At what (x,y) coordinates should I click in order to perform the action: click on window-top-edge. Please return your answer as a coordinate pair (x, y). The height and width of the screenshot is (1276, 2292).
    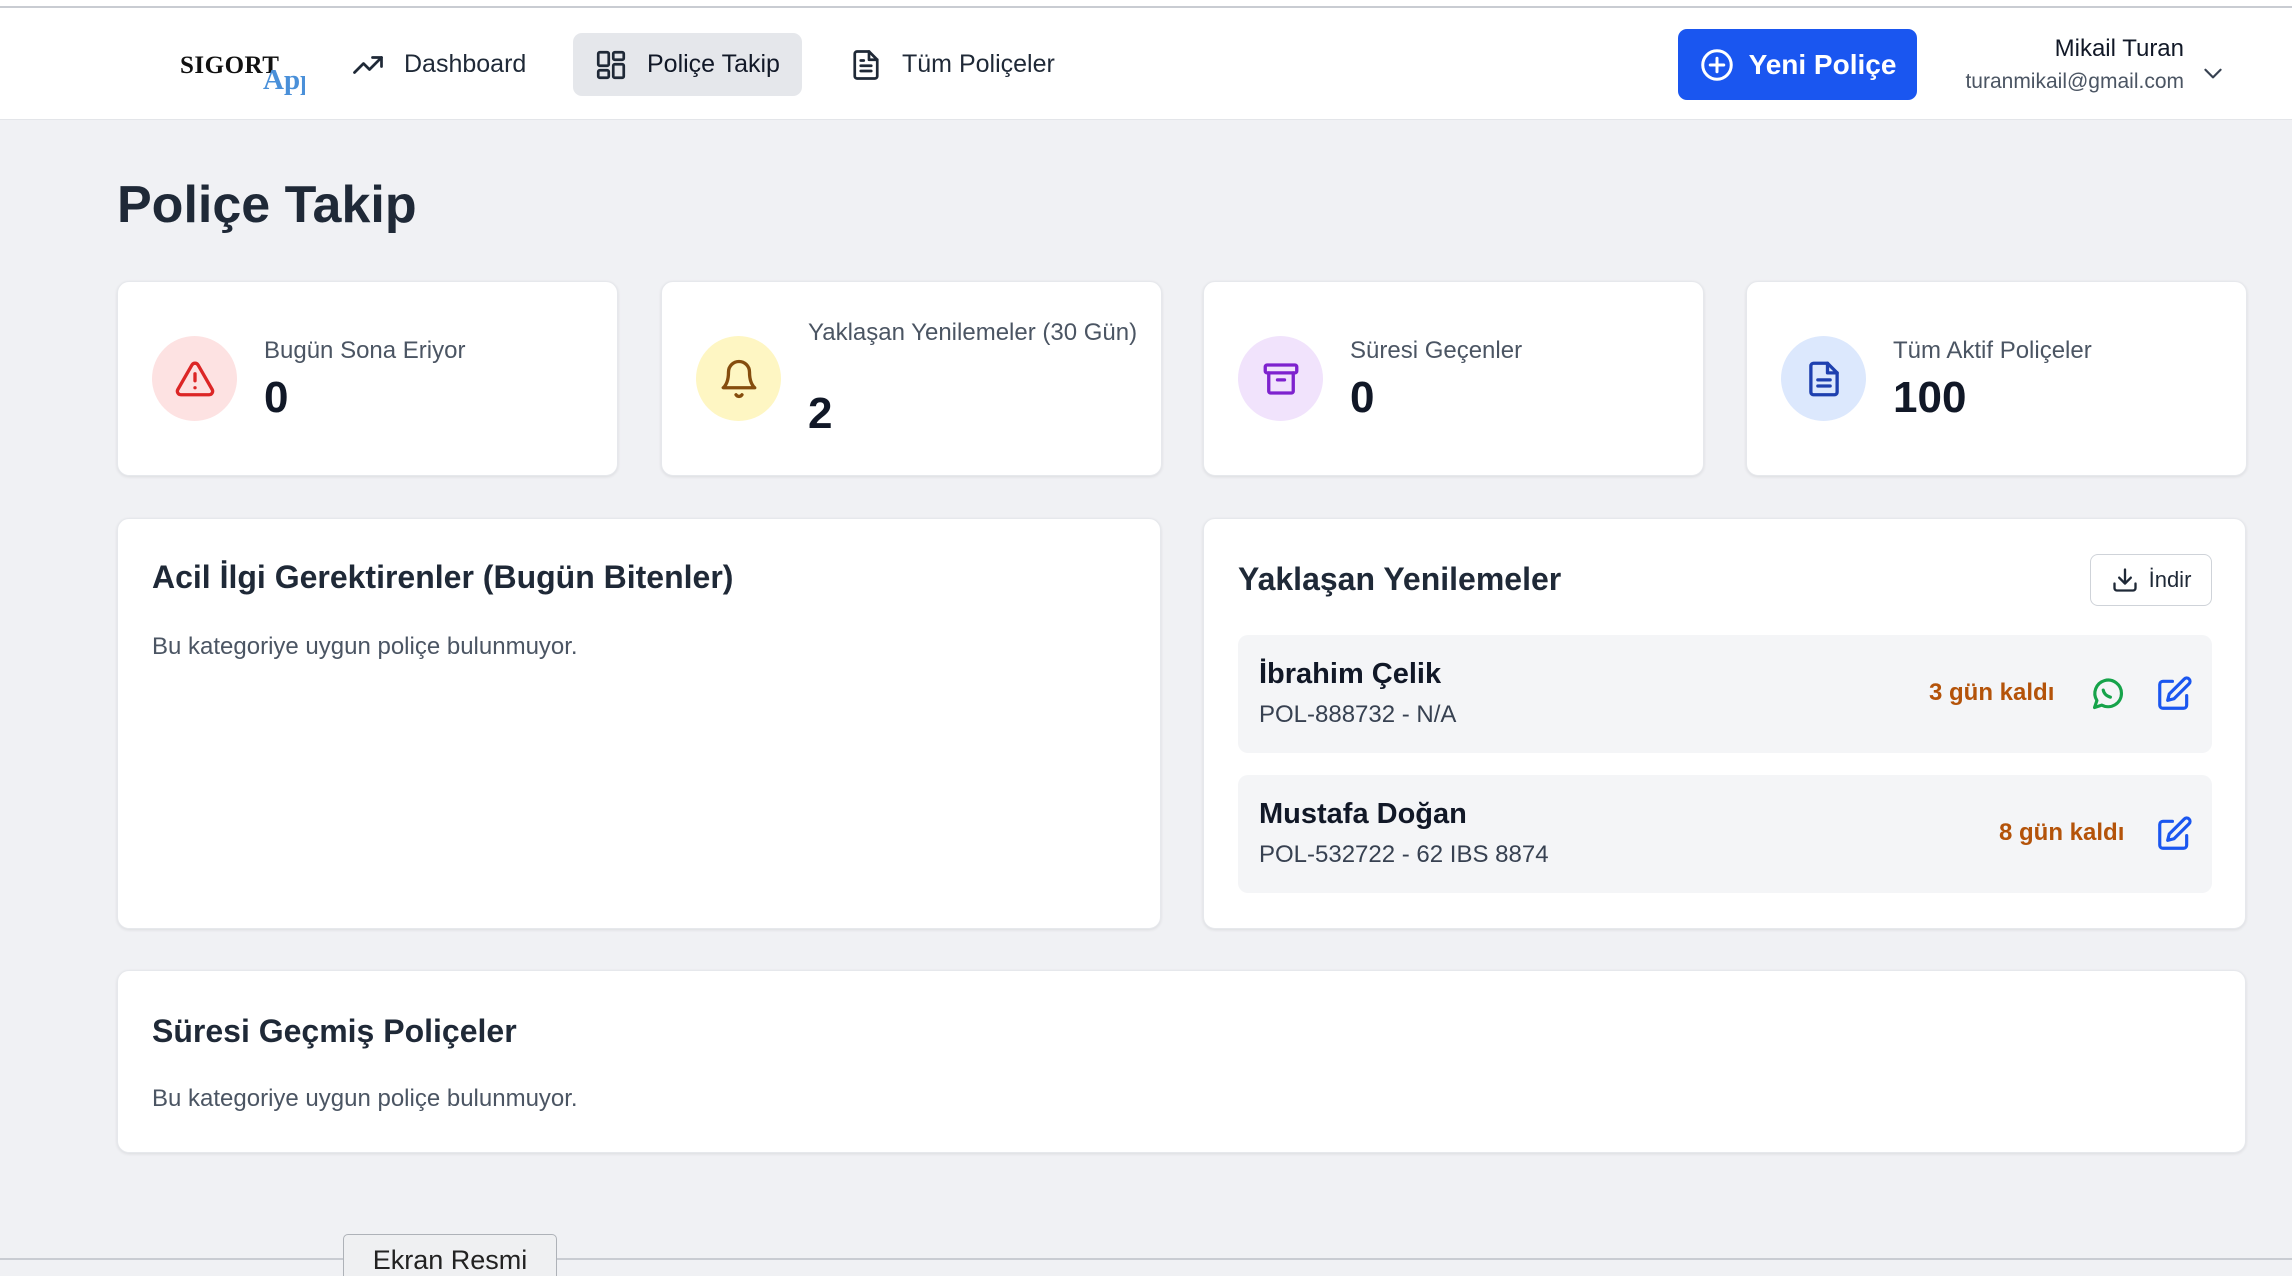
    Looking at the image, I should click on (1146, 4).